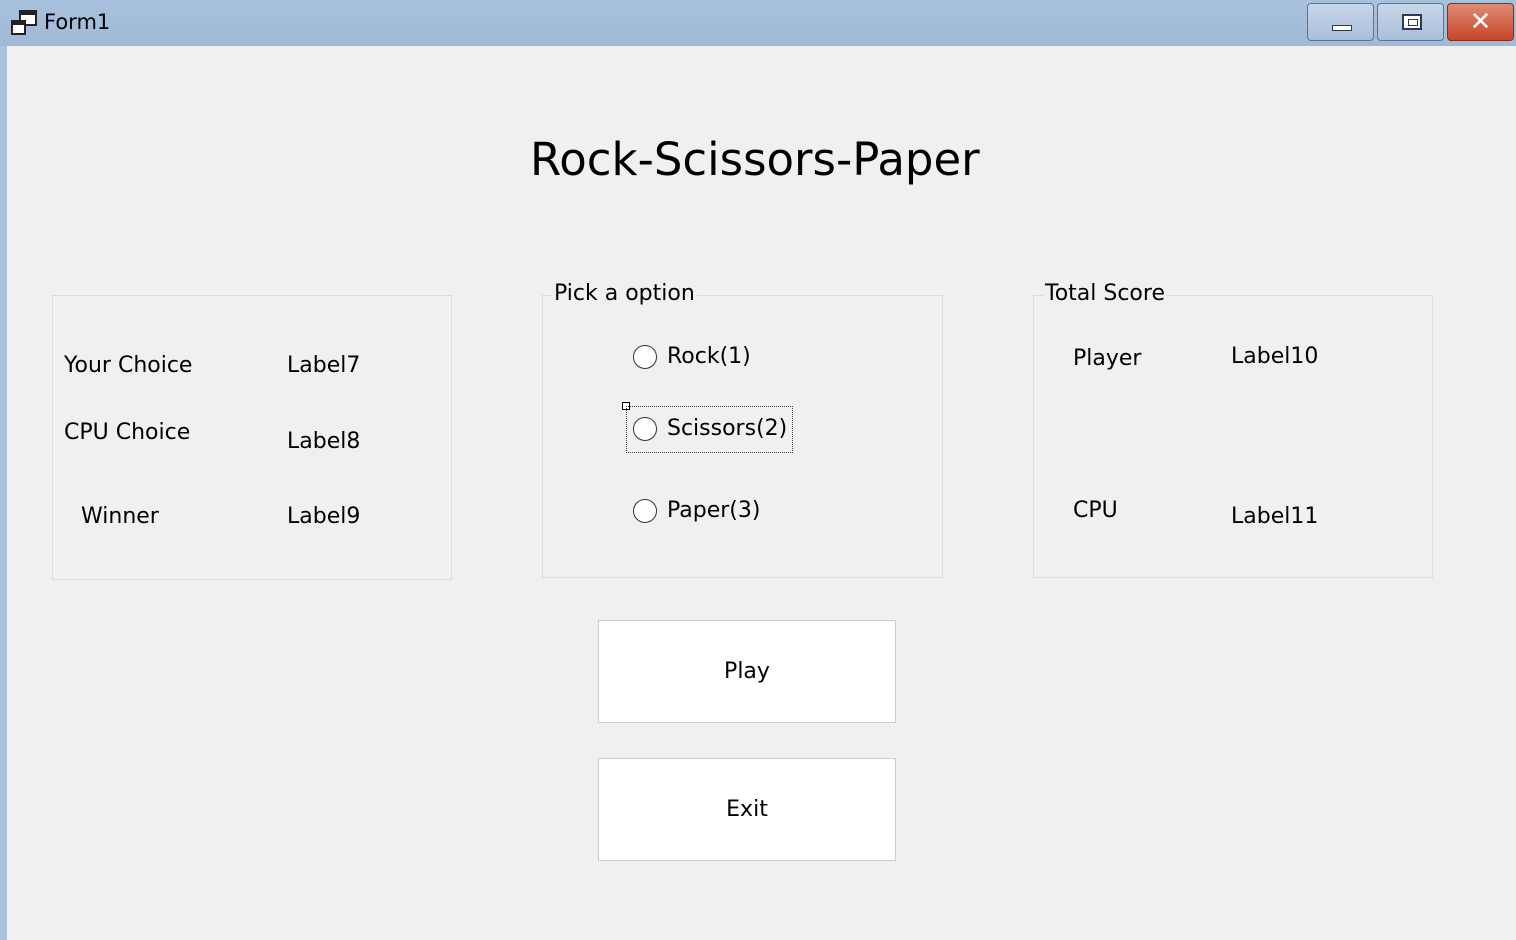 The height and width of the screenshot is (940, 1516). What do you see at coordinates (727, 428) in the screenshot?
I see `radio-scissors-label: Scissors(2)` at bounding box center [727, 428].